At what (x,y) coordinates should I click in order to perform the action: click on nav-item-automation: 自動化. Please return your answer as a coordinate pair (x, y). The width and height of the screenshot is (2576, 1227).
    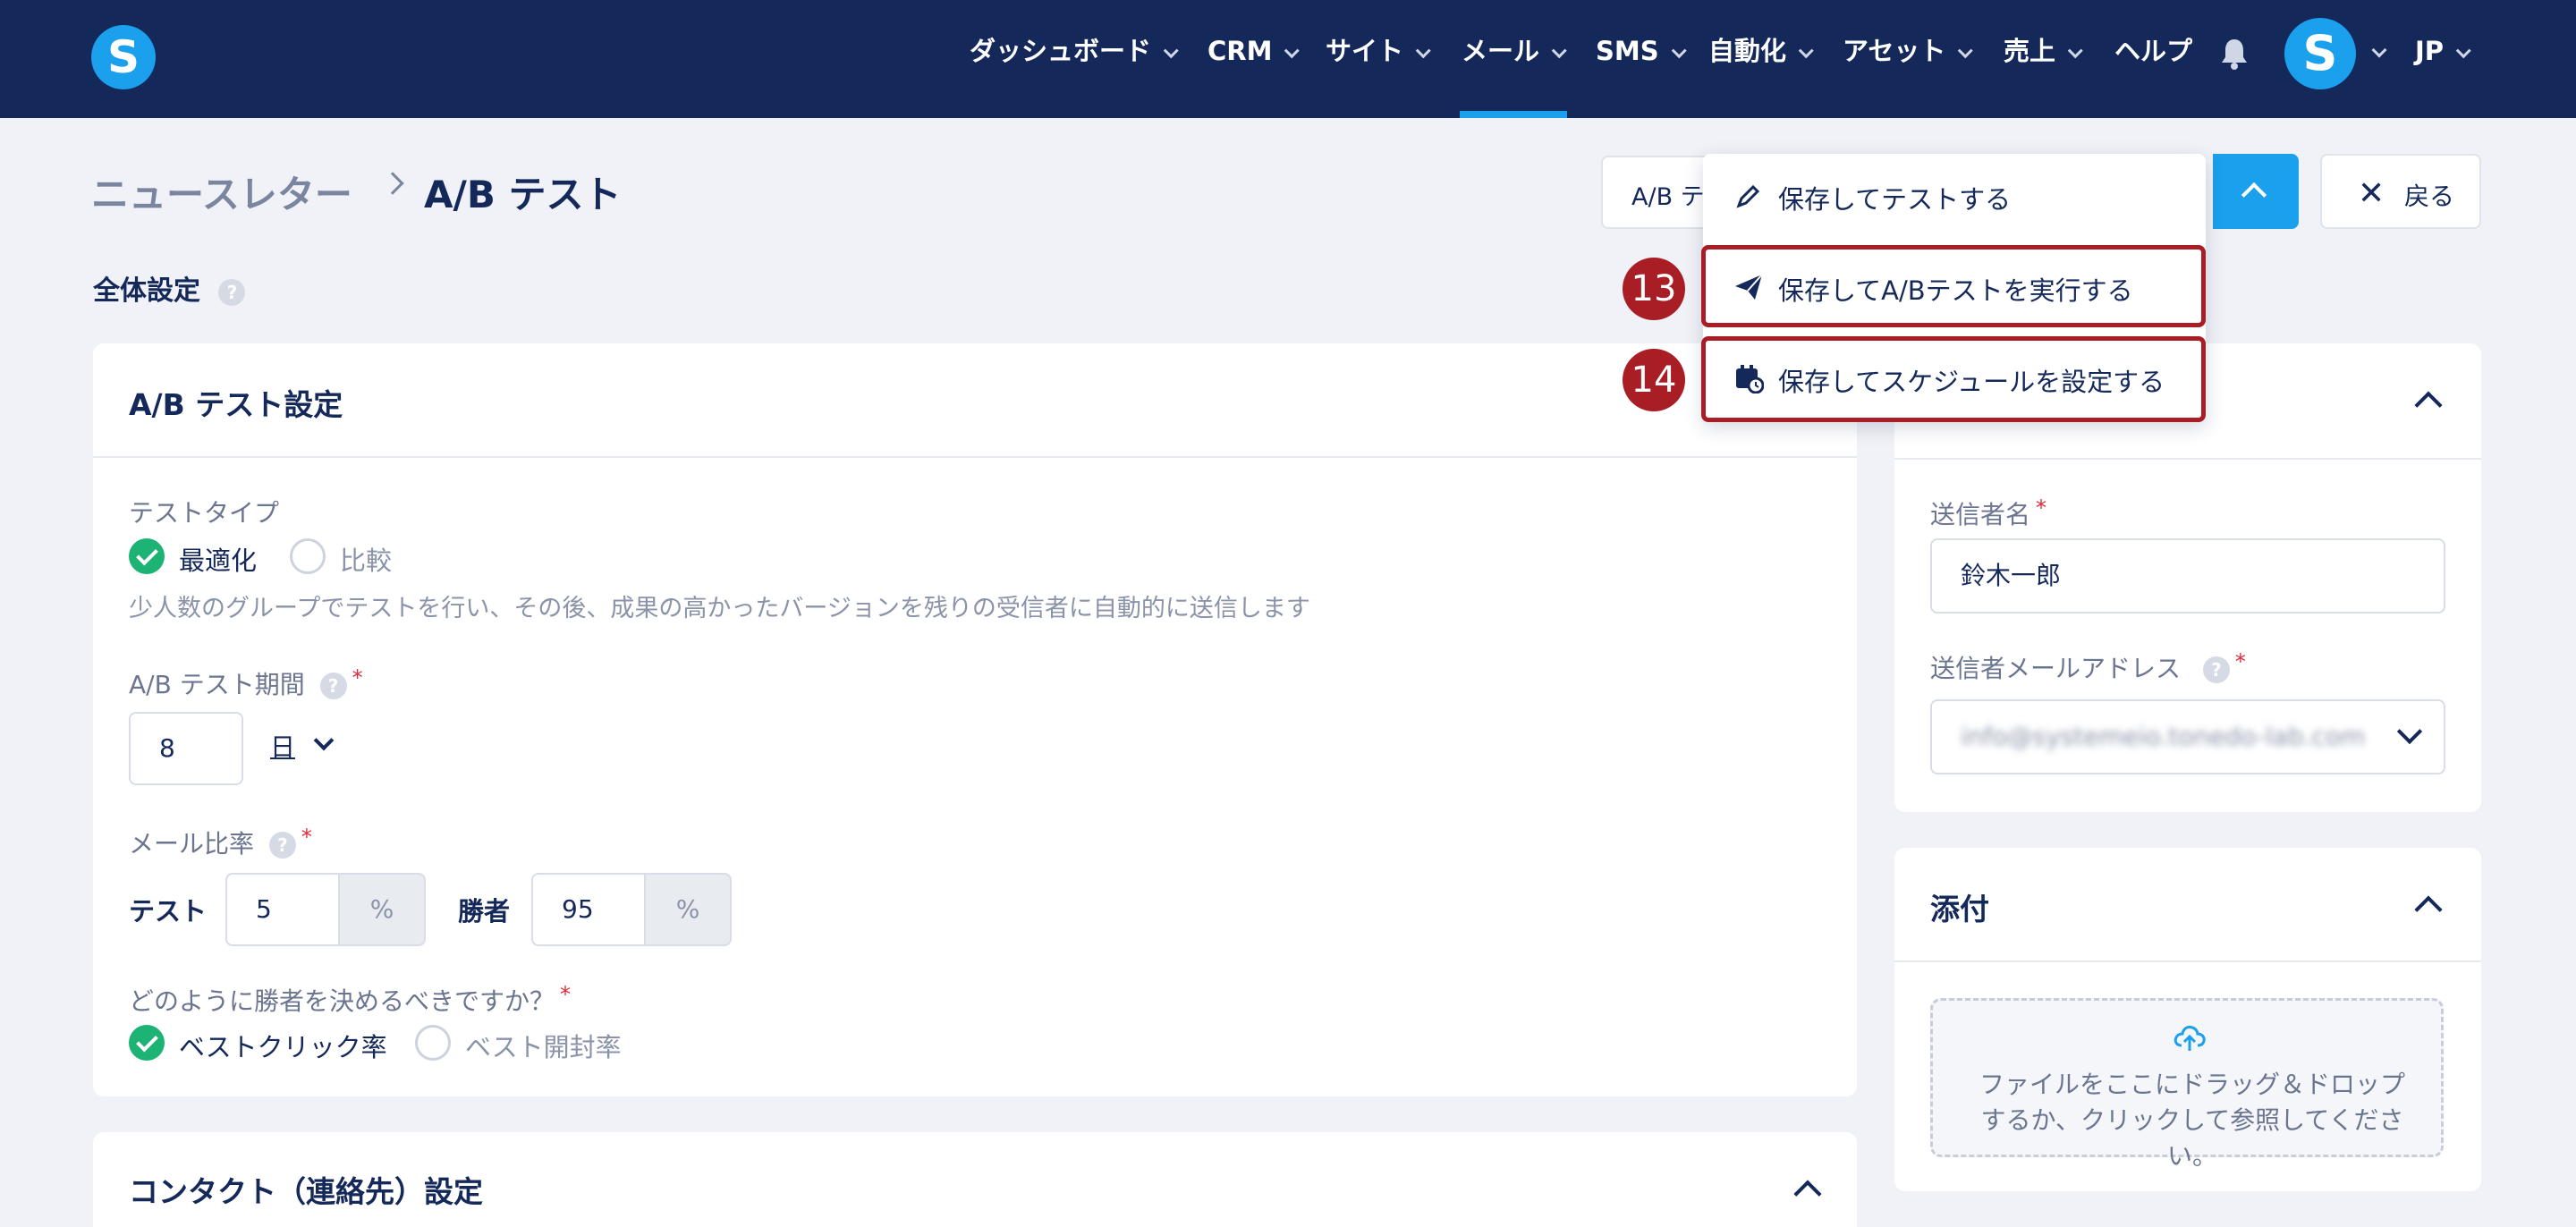
    Looking at the image, I should click on (1761, 51).